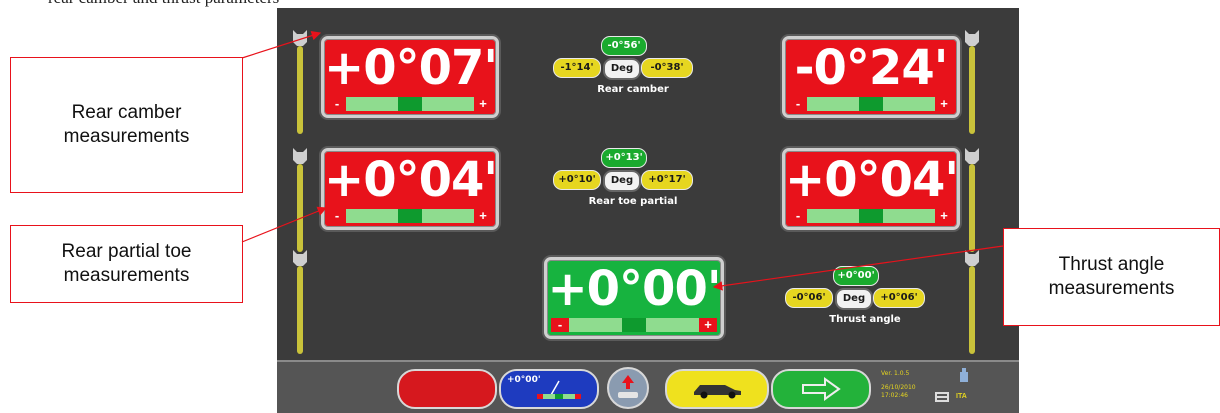  Describe the element at coordinates (667, 180) in the screenshot. I see `max-value: +0°17'` at that location.